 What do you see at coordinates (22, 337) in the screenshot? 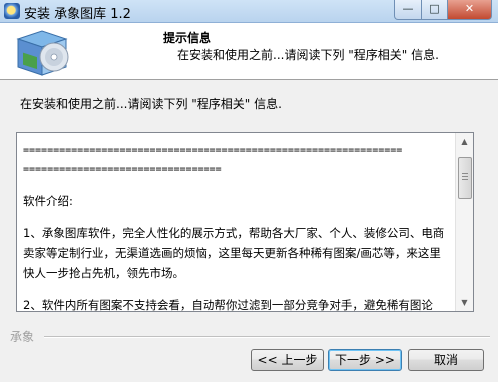
I see `brand-label: 承象` at bounding box center [22, 337].